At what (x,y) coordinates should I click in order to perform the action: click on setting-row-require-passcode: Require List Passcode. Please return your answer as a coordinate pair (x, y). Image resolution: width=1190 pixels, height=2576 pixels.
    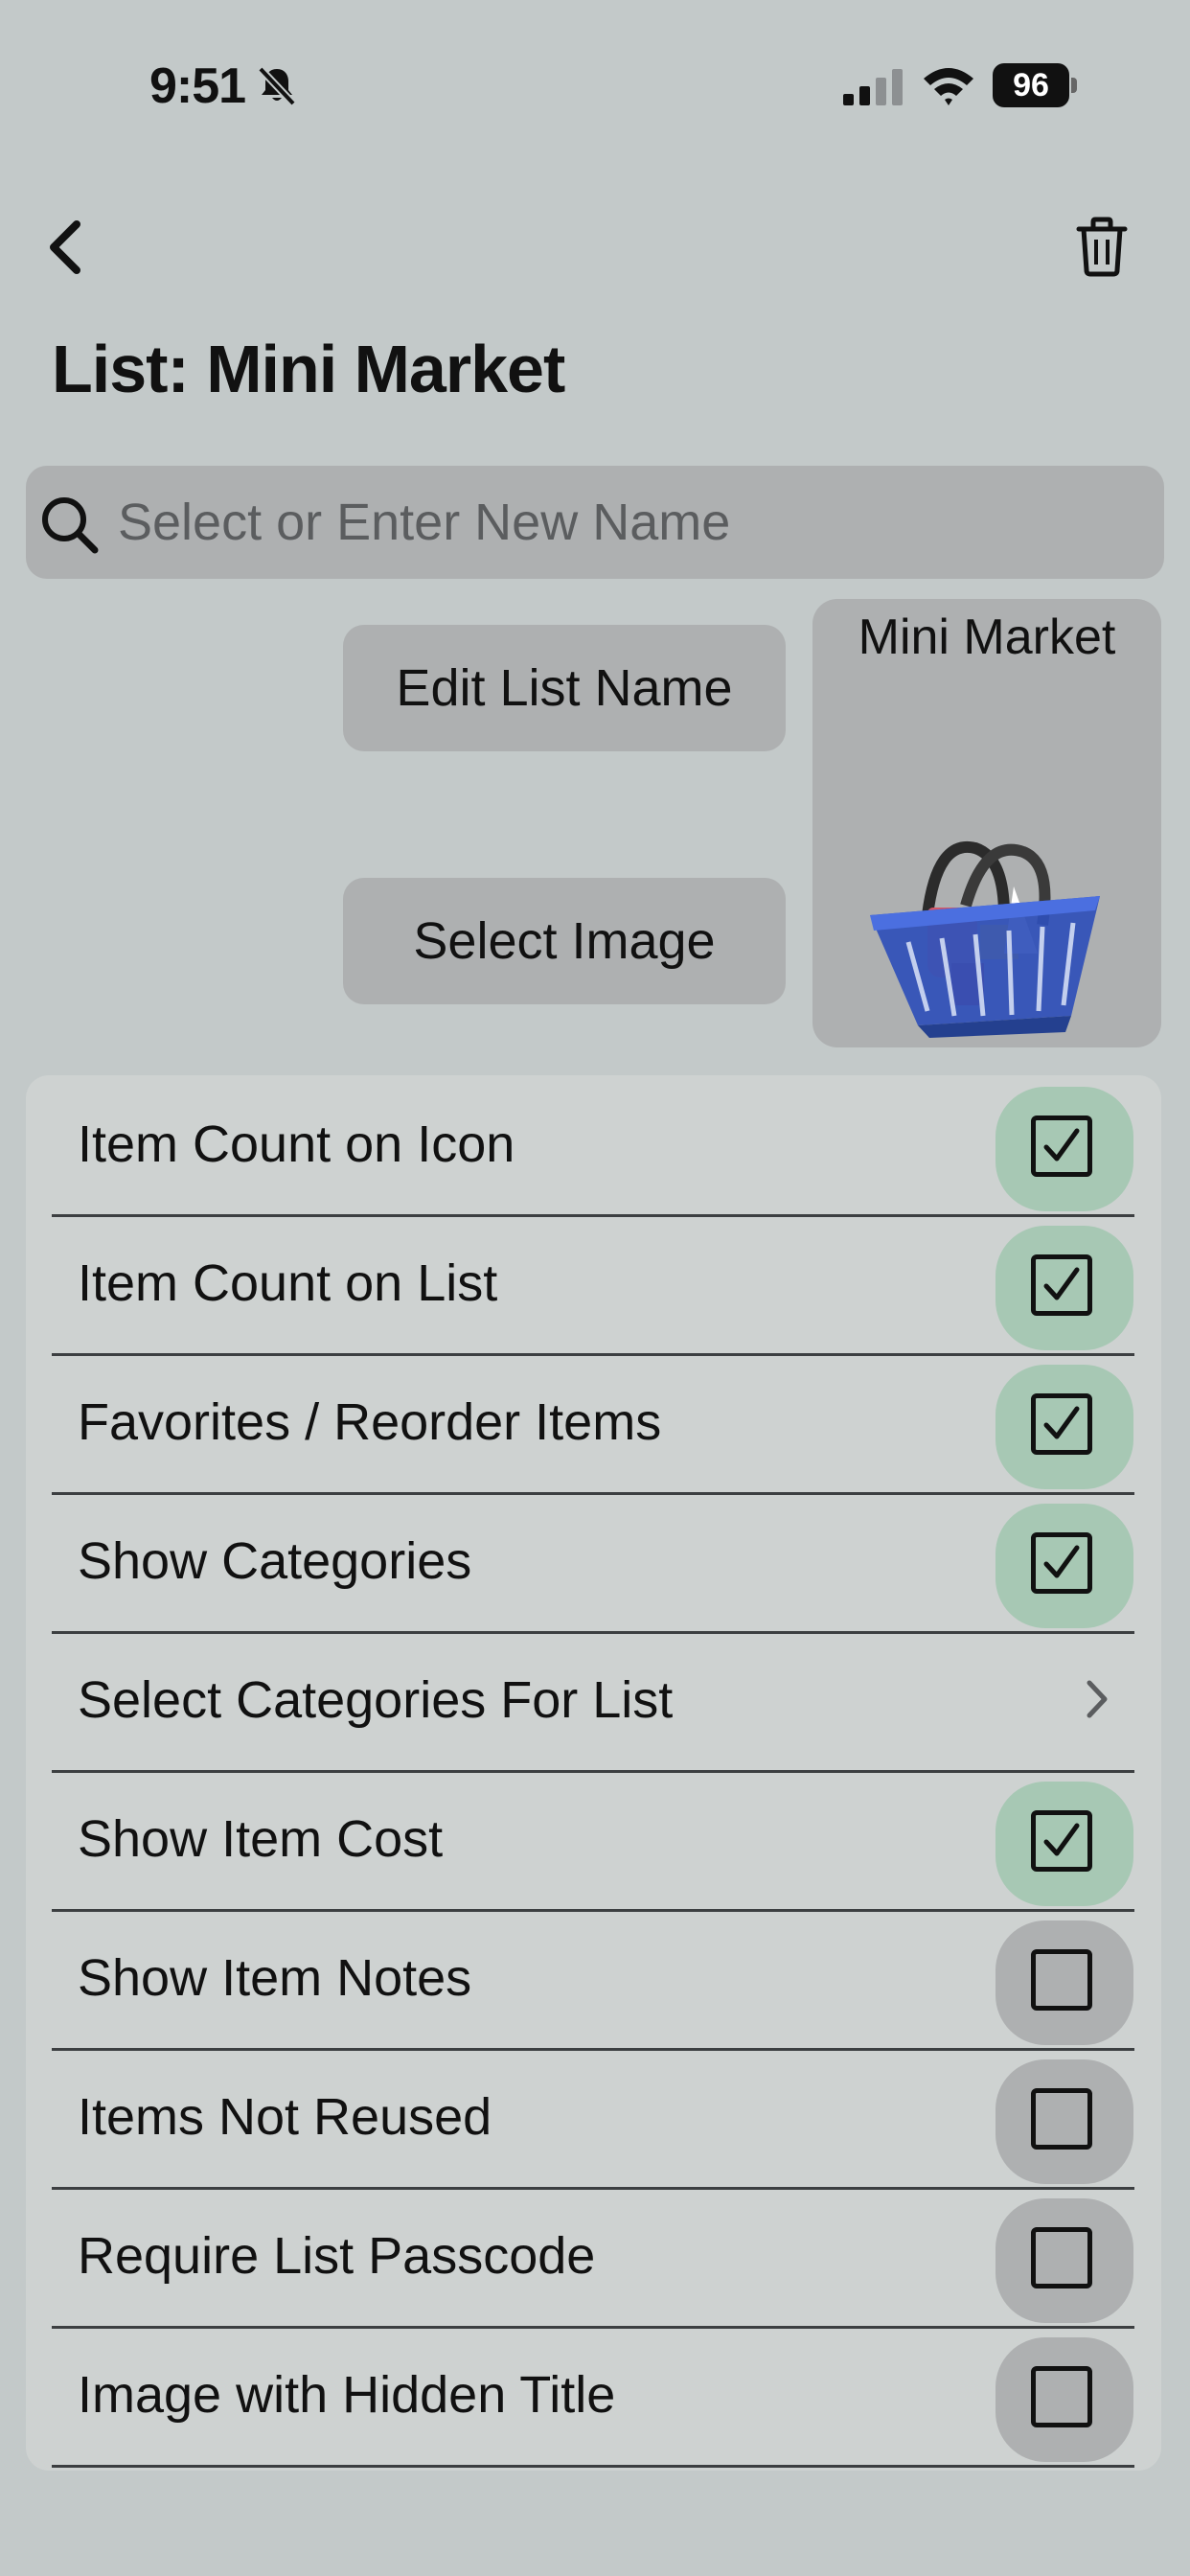
    Looking at the image, I should click on (593, 2258).